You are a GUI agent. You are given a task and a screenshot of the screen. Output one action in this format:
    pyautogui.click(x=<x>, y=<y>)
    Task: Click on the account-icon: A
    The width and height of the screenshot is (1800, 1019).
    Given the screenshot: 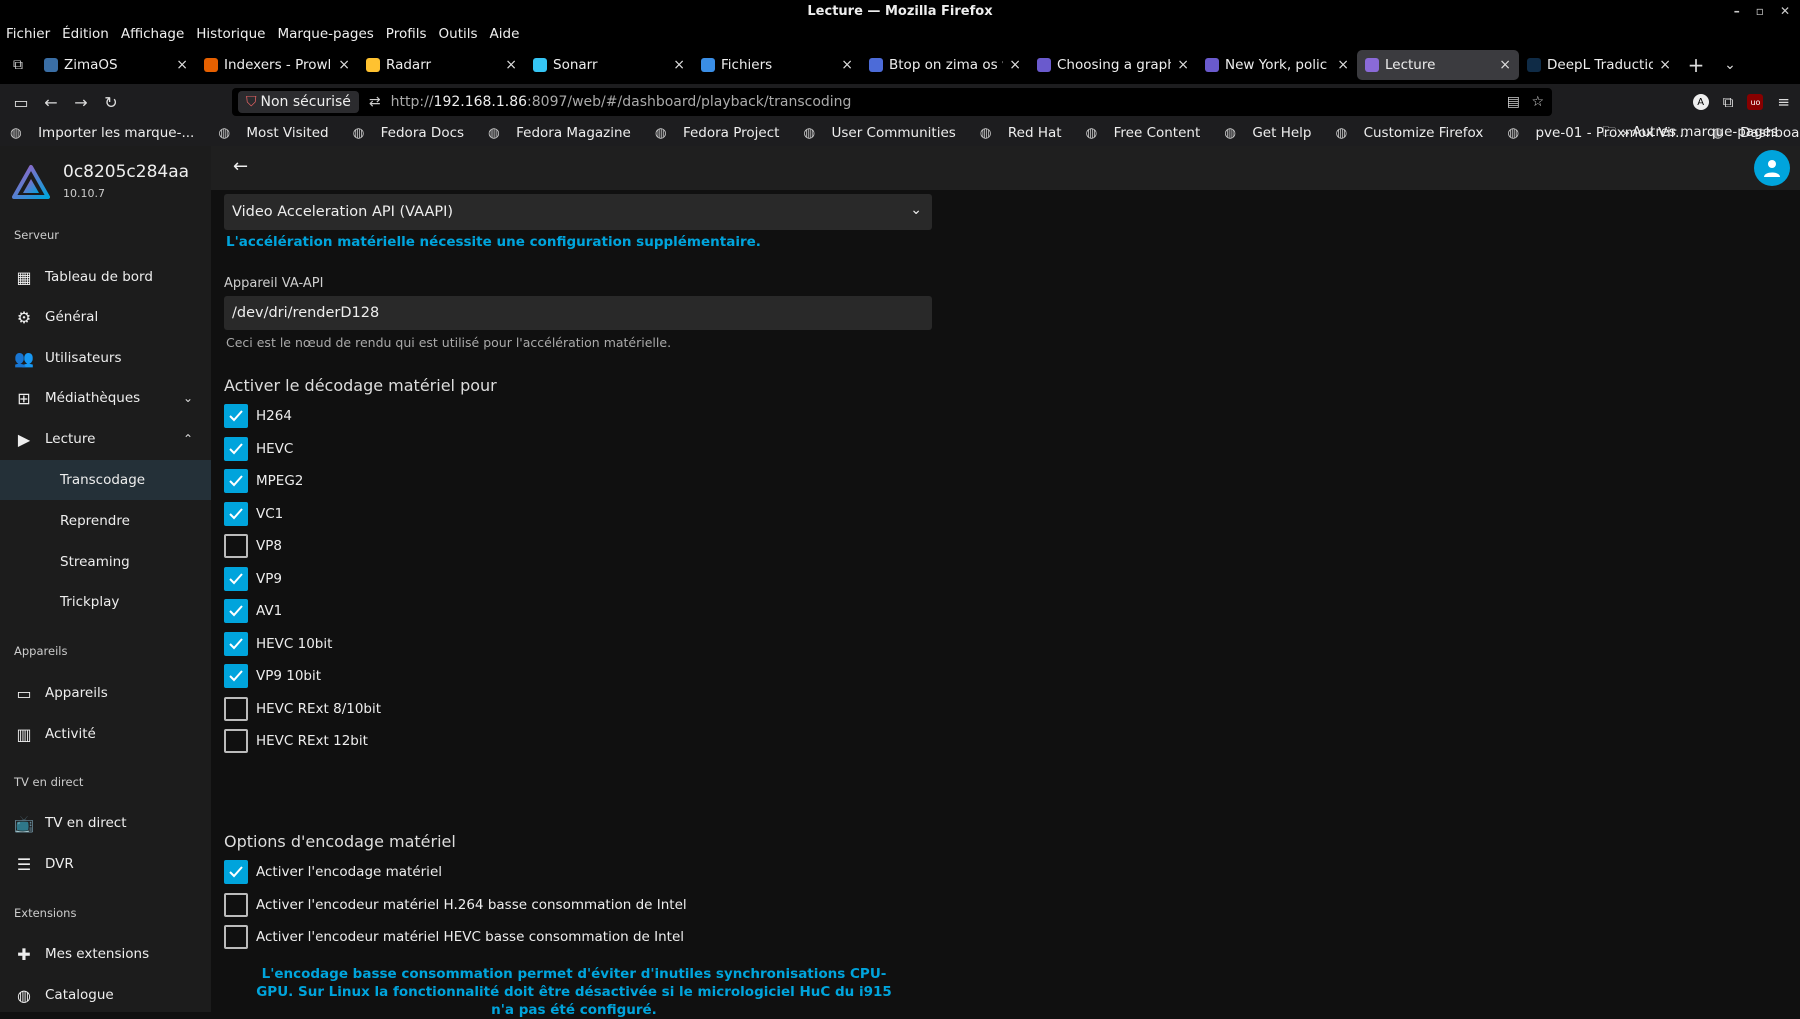 What is the action you would take?
    pyautogui.click(x=1700, y=102)
    